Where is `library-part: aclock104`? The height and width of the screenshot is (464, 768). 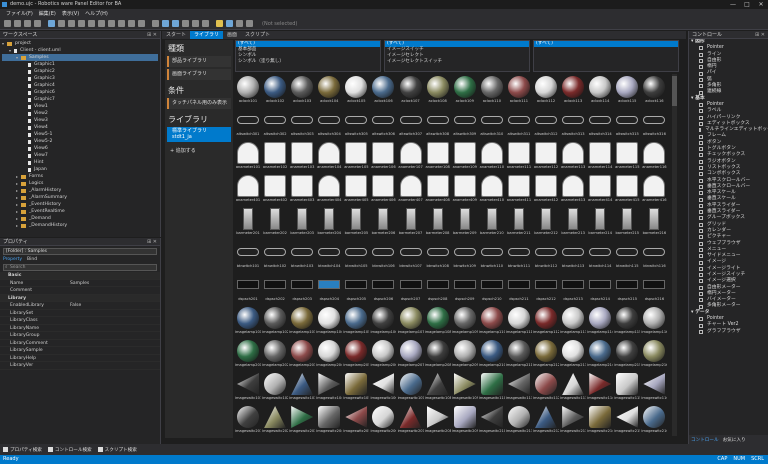 library-part: aclock104 is located at coordinates (329, 90).